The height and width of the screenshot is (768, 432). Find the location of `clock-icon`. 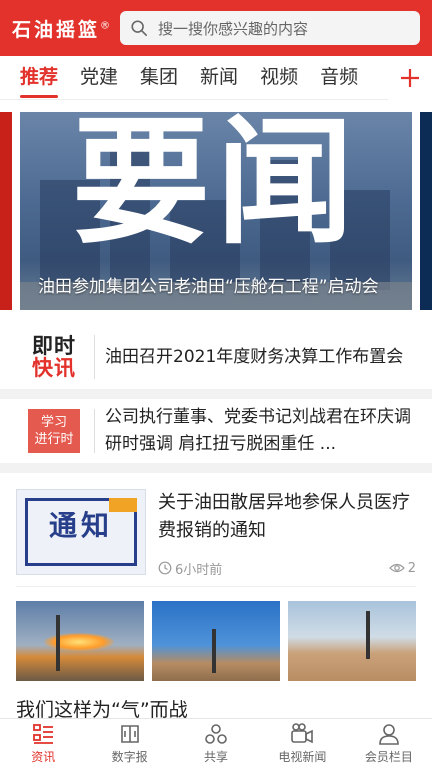

clock-icon is located at coordinates (165, 568).